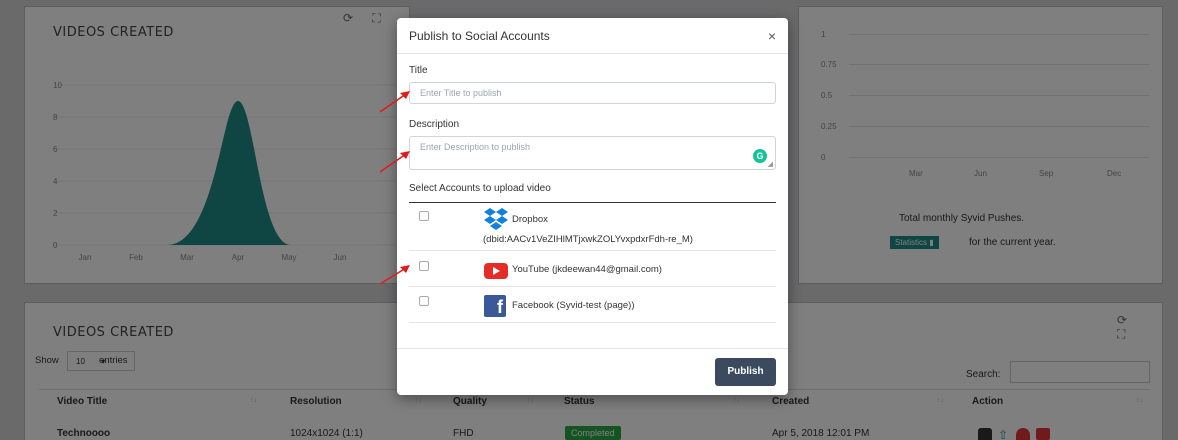  What do you see at coordinates (424, 301) in the screenshot?
I see `facebook-checkbox` at bounding box center [424, 301].